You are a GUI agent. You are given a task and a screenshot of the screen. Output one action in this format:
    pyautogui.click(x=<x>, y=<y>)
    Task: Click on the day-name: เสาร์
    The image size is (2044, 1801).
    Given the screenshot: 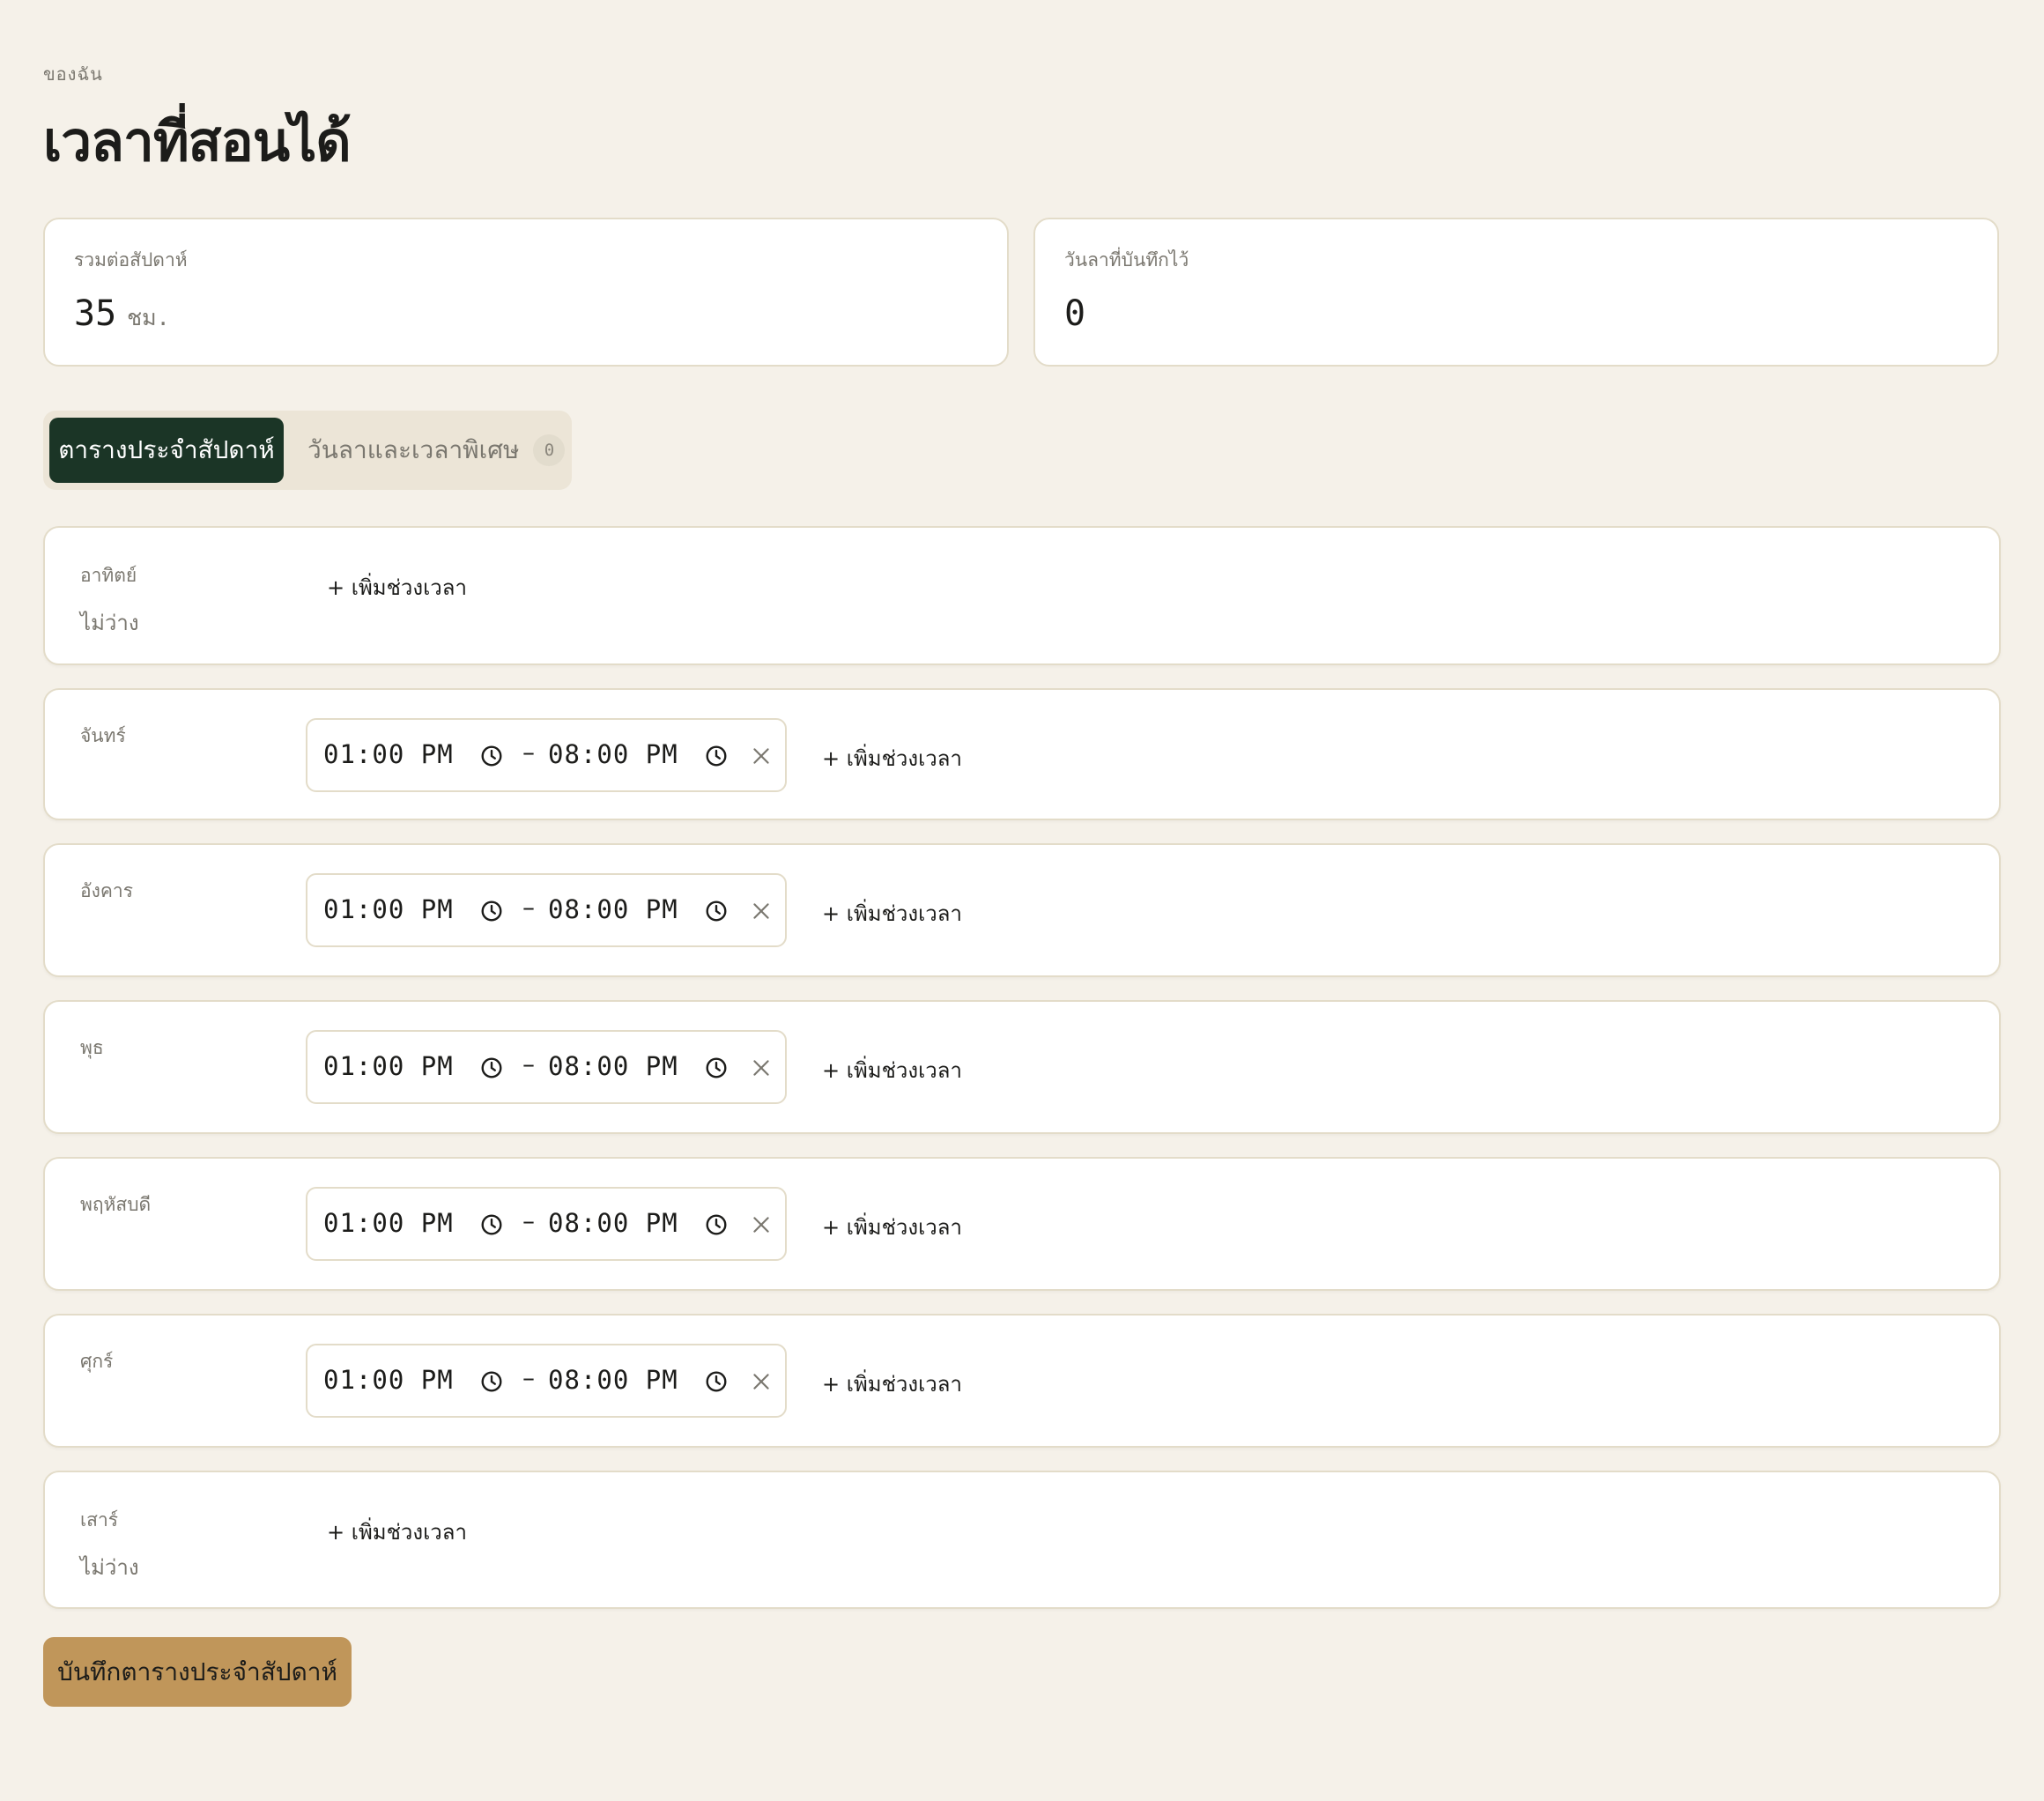 What is the action you would take?
    pyautogui.click(x=99, y=1520)
    